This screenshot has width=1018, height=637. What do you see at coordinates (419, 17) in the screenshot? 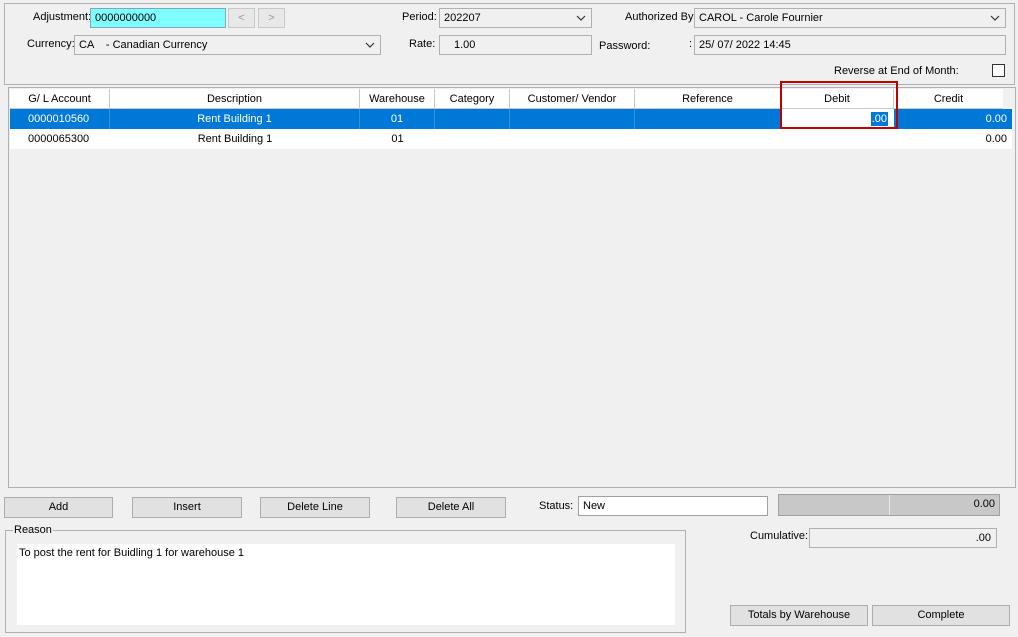
I see `period-label: Period:` at bounding box center [419, 17].